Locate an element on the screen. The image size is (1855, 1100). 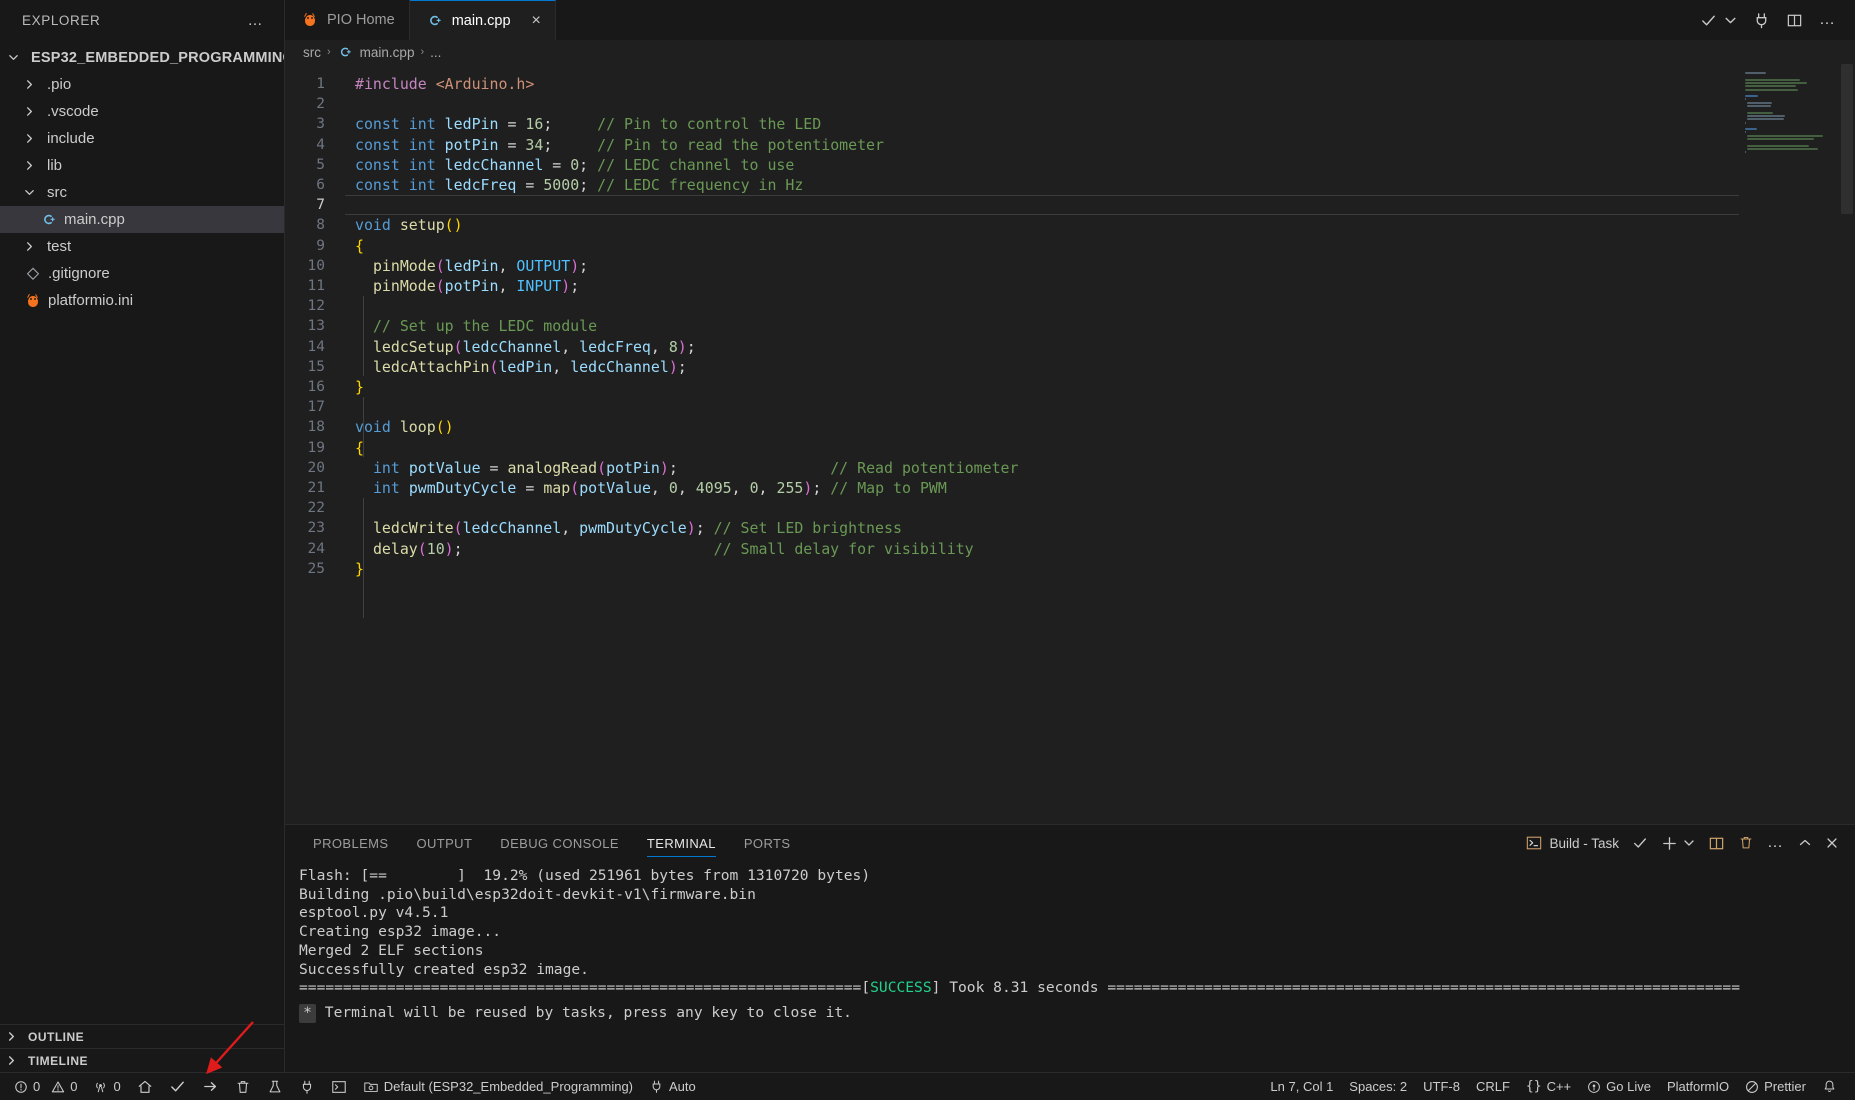
pio-clean-icon is located at coordinates (243, 1086).